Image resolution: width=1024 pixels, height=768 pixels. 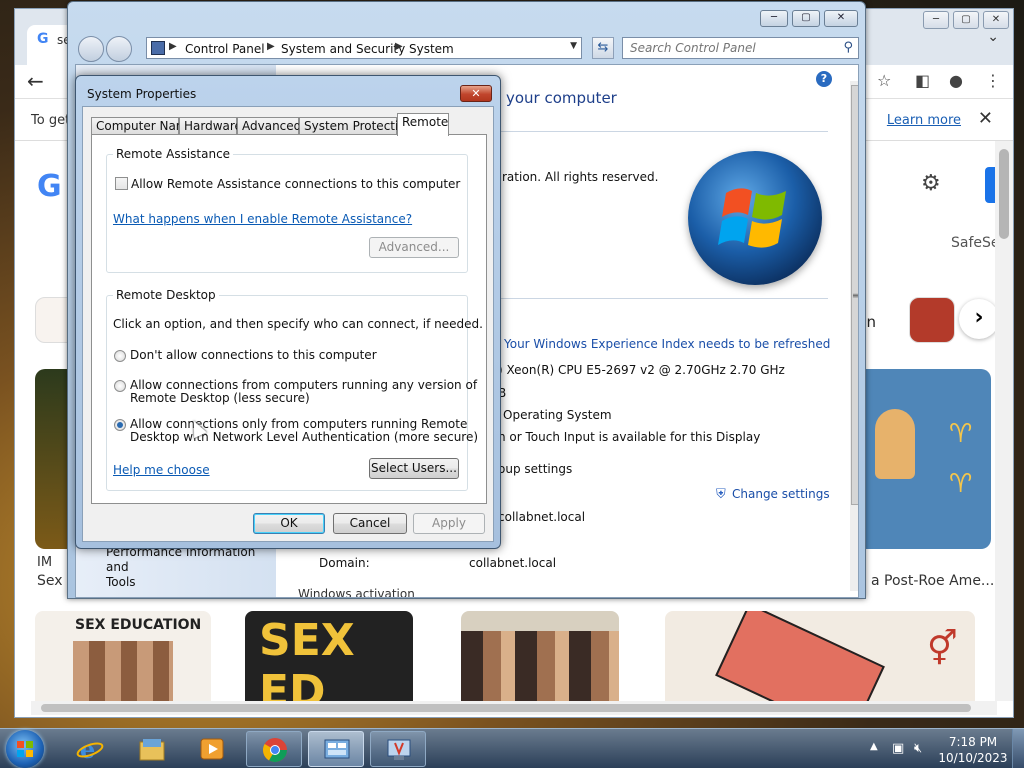 What do you see at coordinates (956, 80) in the screenshot?
I see `profile-avatar-icon: ●` at bounding box center [956, 80].